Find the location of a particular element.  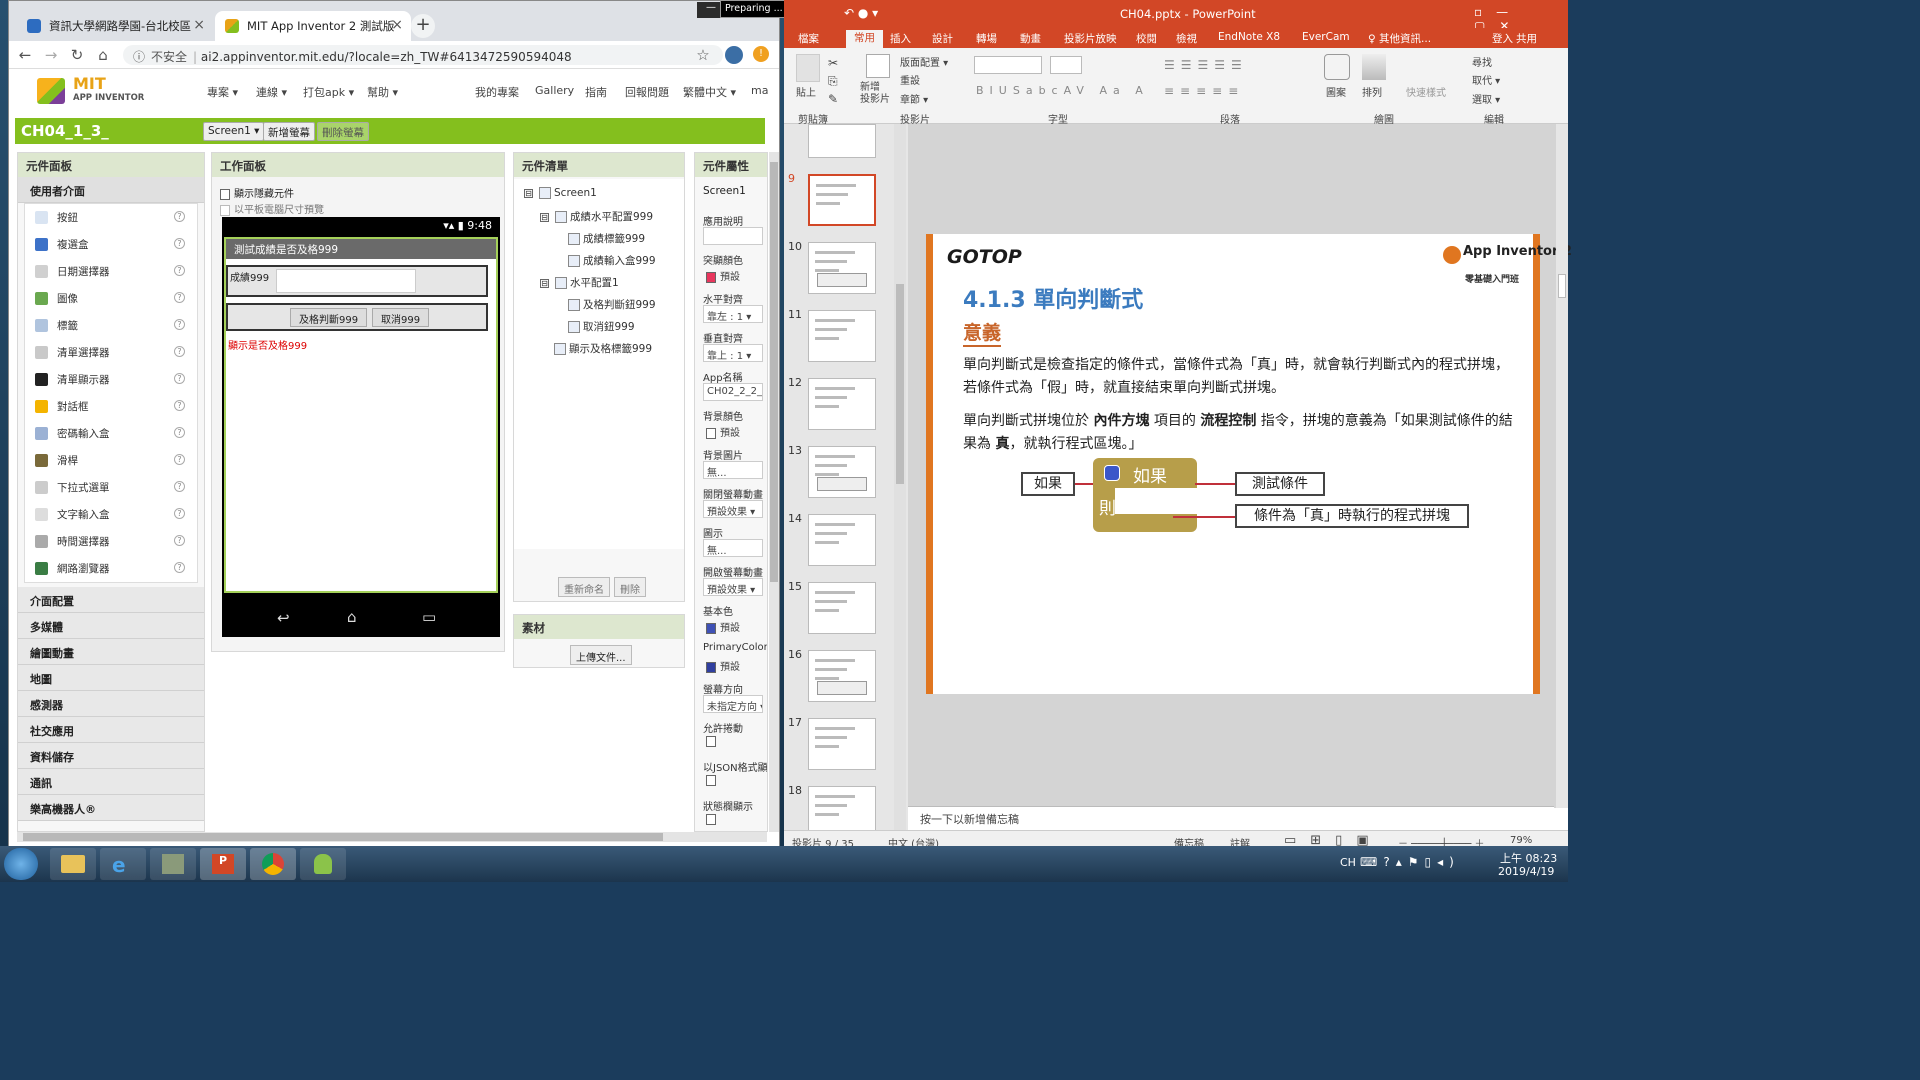

palette-category: 樂高機器人® is located at coordinates (111, 808).